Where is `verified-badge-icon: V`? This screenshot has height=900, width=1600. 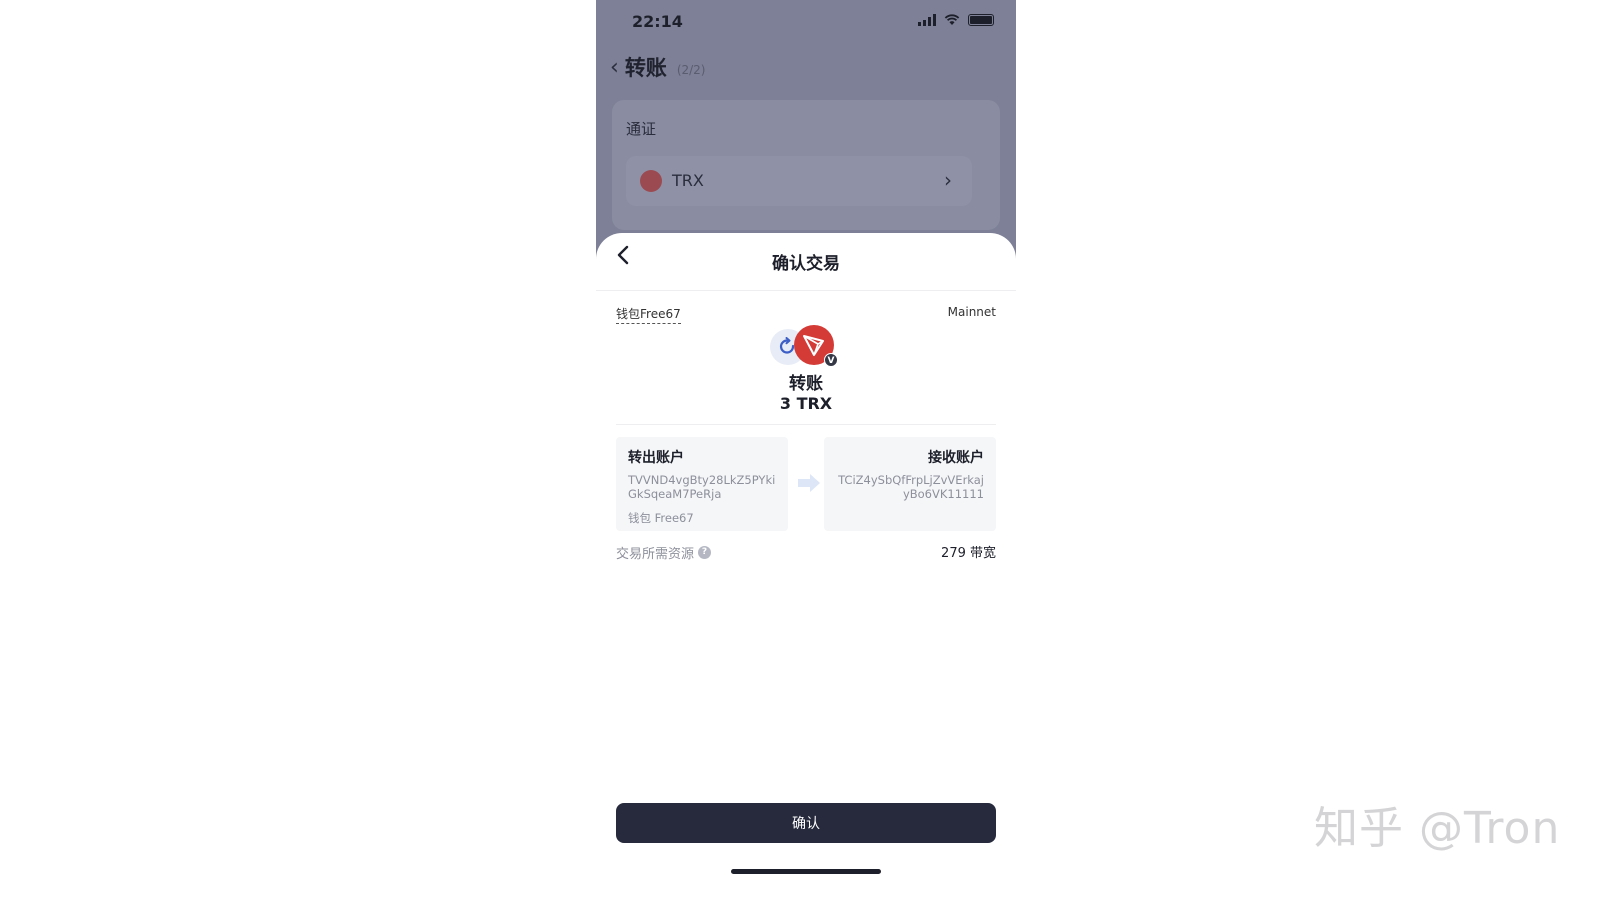 verified-badge-icon: V is located at coordinates (831, 360).